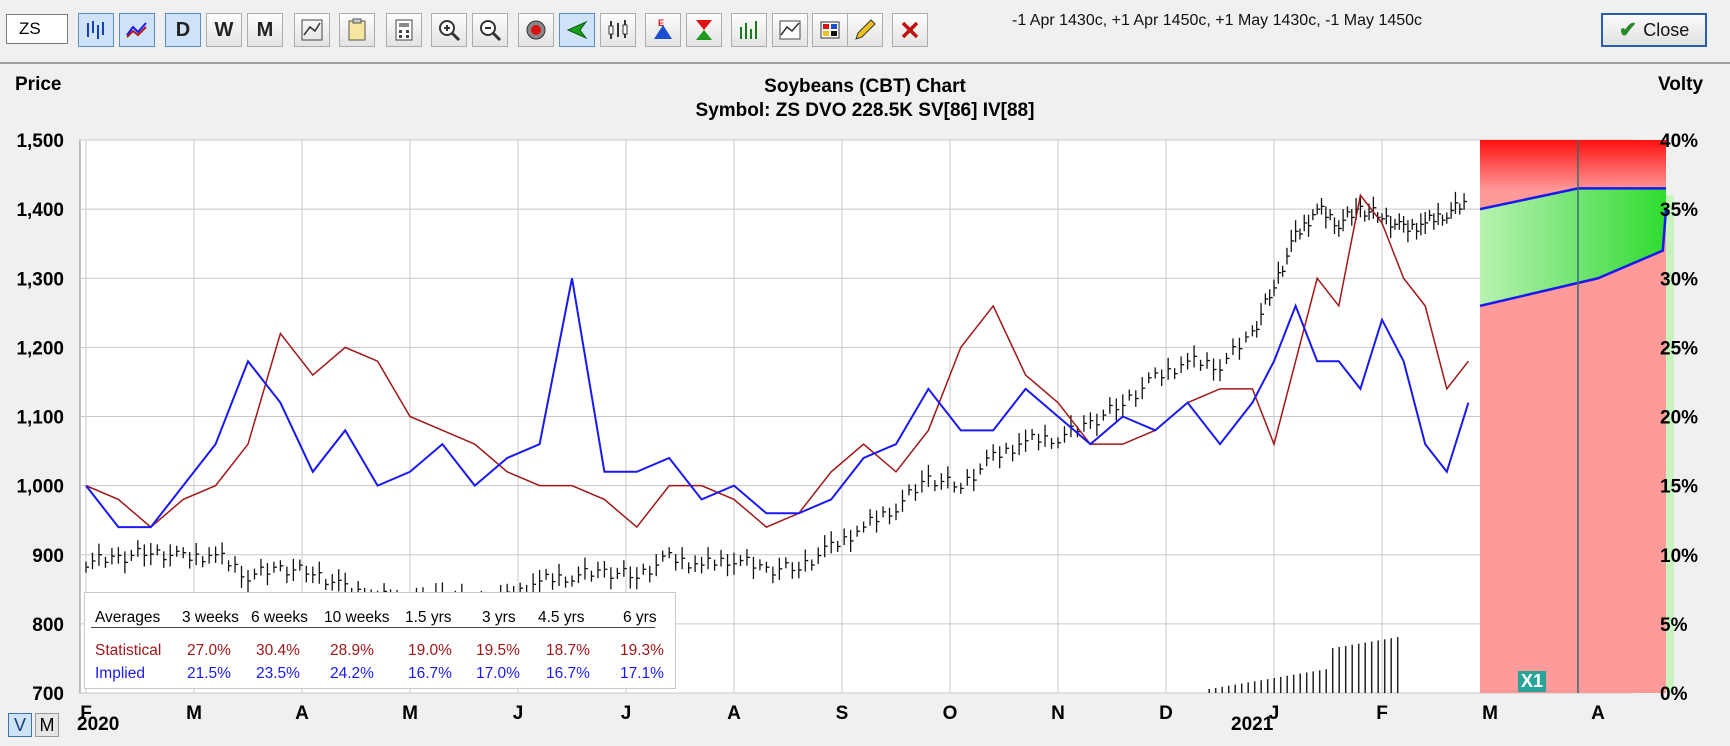 This screenshot has height=746, width=1730. I want to click on close-button: ✔ Close, so click(1654, 30).